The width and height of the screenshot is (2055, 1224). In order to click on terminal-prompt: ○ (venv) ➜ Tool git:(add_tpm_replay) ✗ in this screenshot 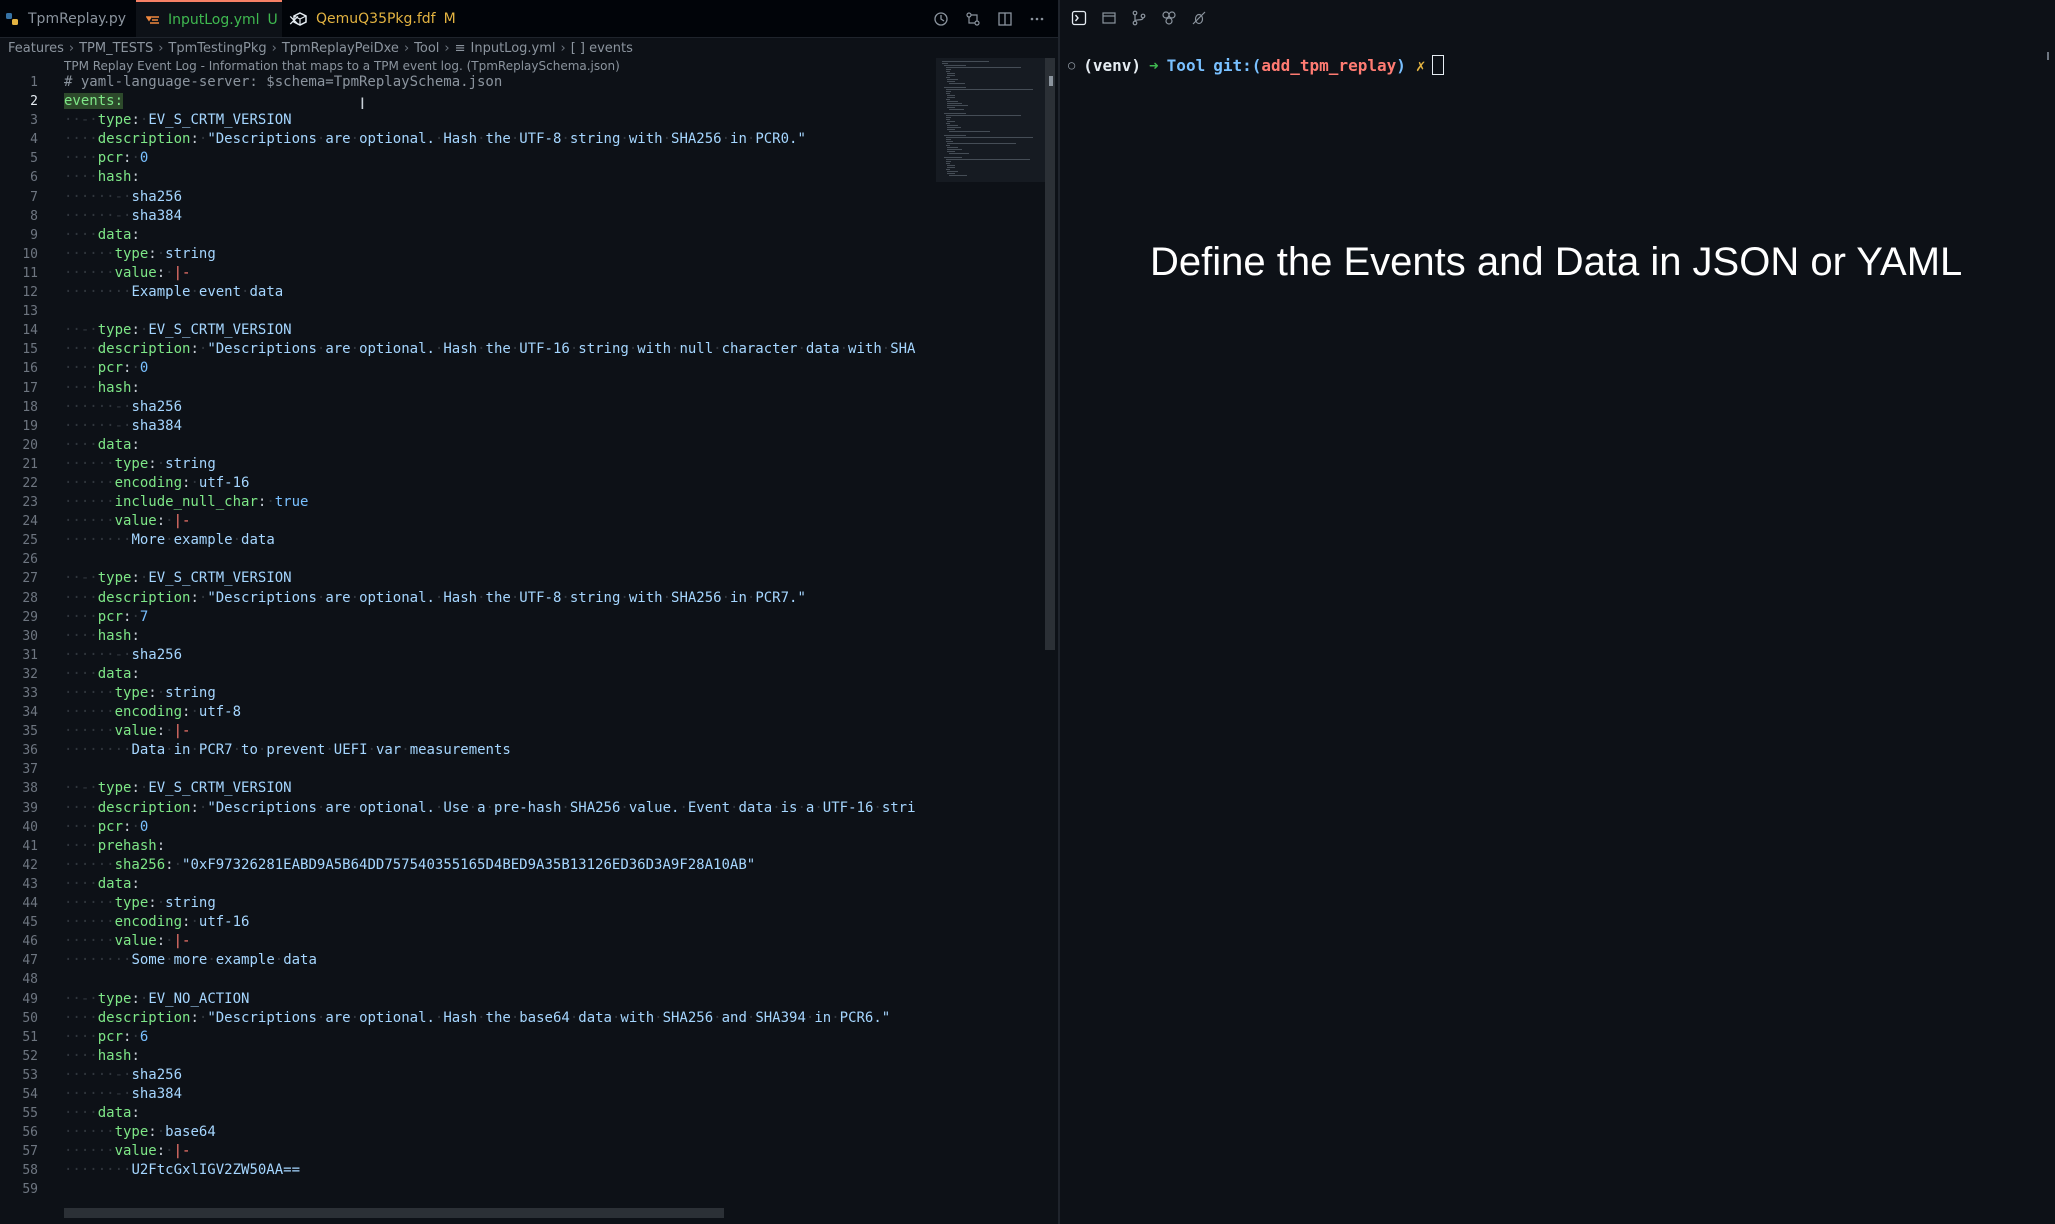, I will do `click(1256, 65)`.